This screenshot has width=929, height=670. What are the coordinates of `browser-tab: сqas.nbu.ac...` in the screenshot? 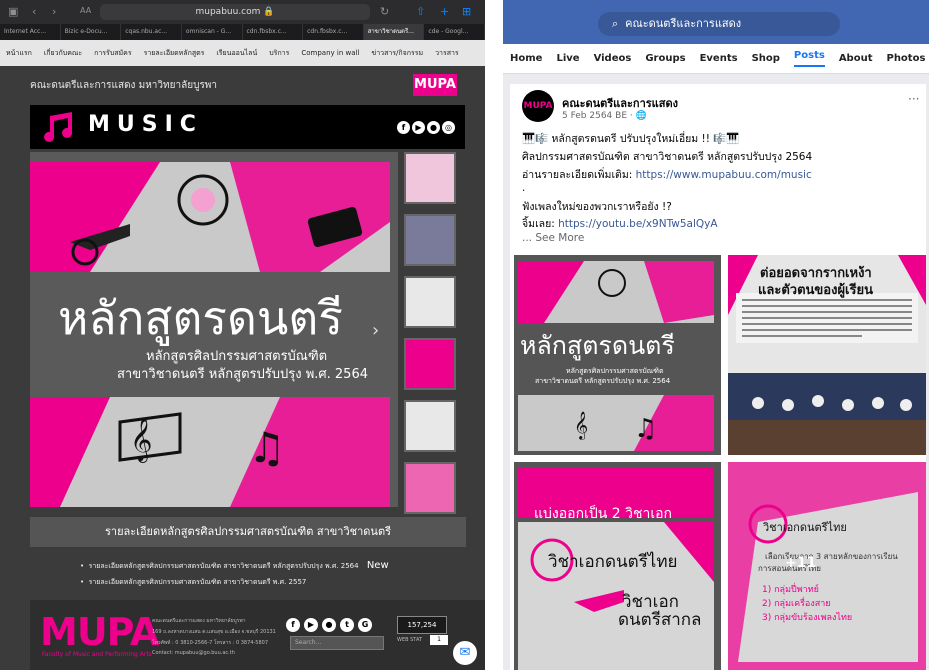 It's located at (151, 32).